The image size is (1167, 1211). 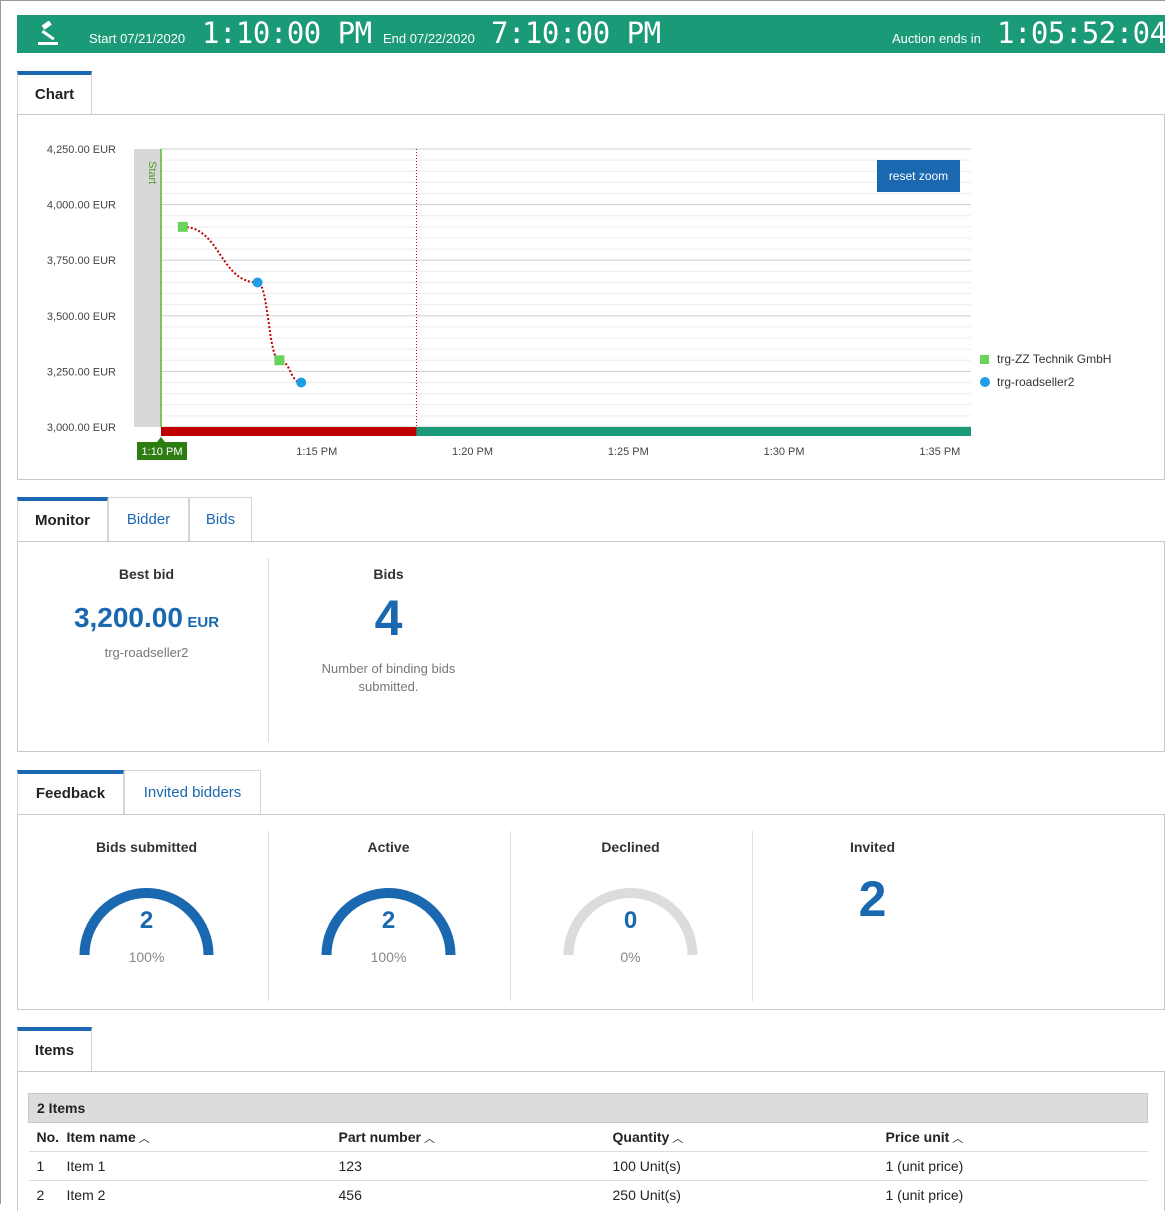 I want to click on stat-card-active: Active 2 100%, so click(x=388, y=916).